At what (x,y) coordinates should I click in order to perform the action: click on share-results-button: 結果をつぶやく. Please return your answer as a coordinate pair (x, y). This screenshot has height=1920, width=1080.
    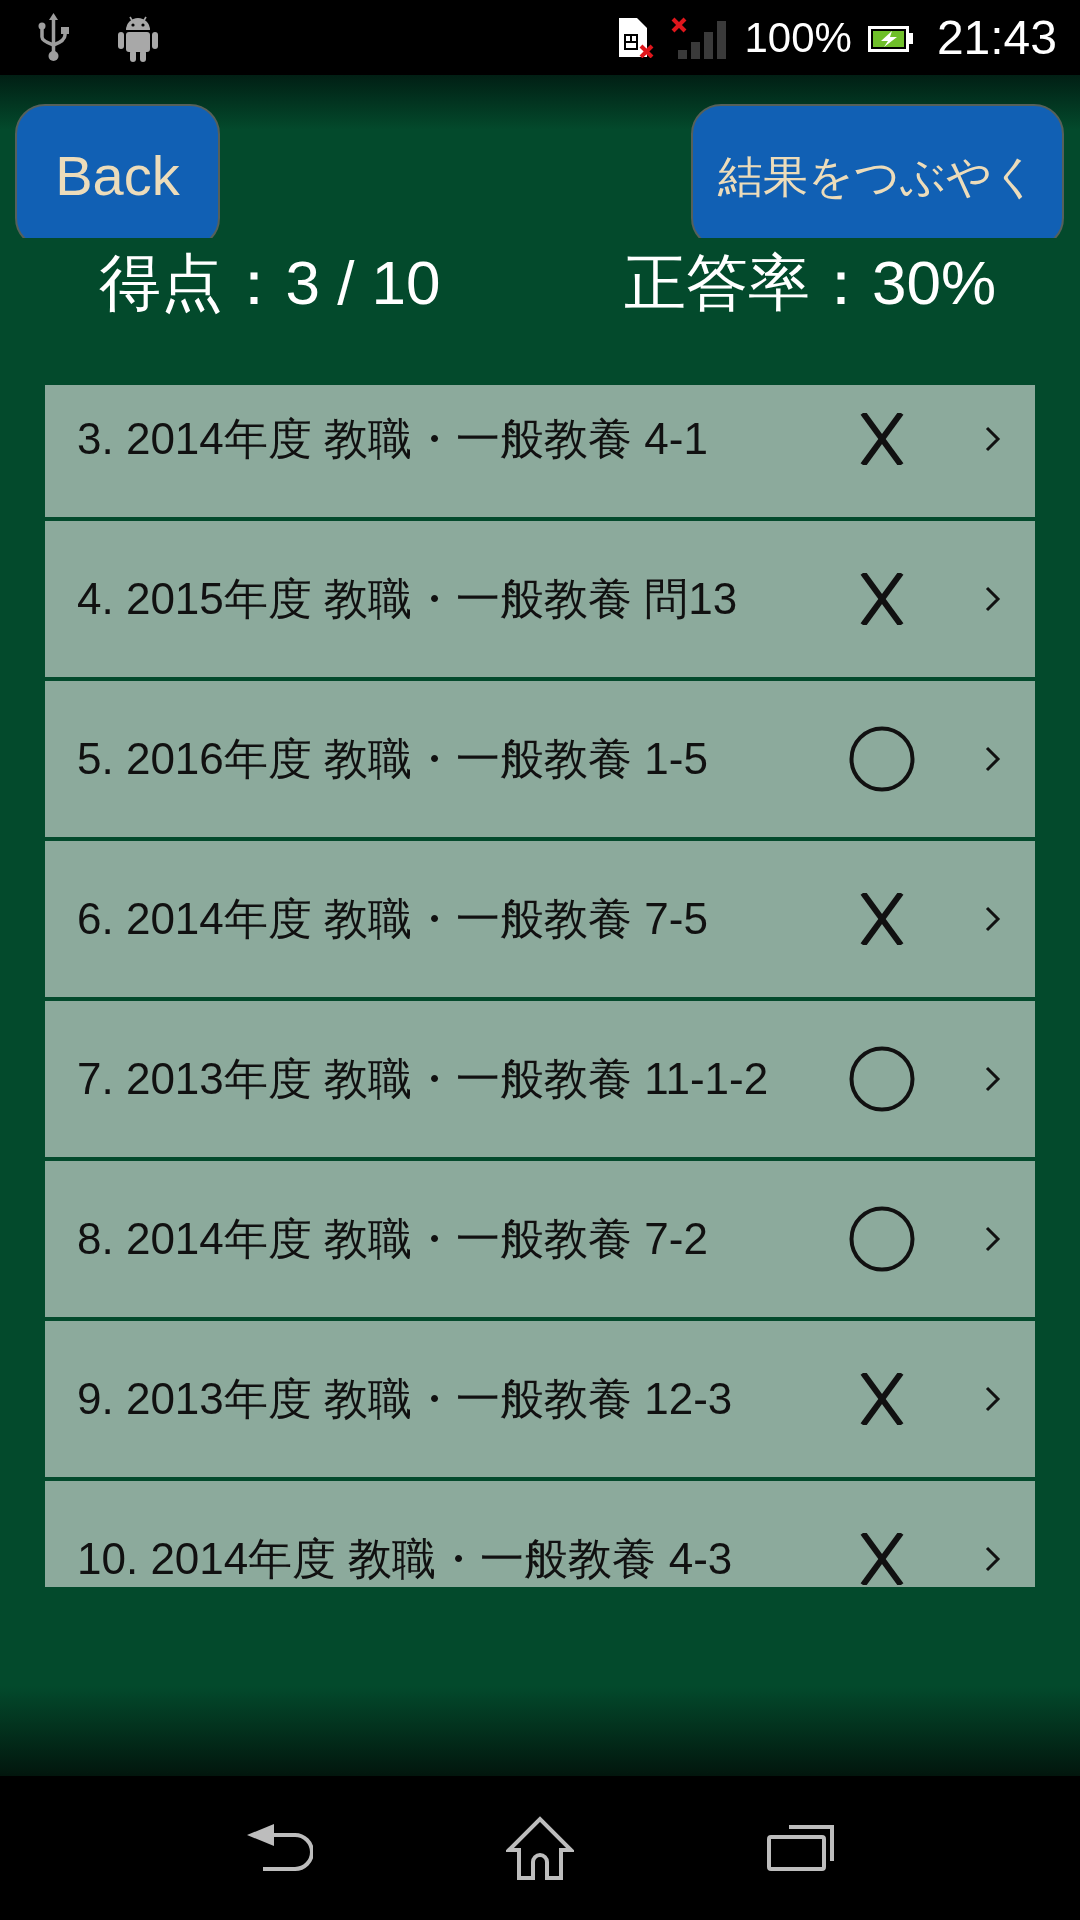
    Looking at the image, I should click on (877, 171).